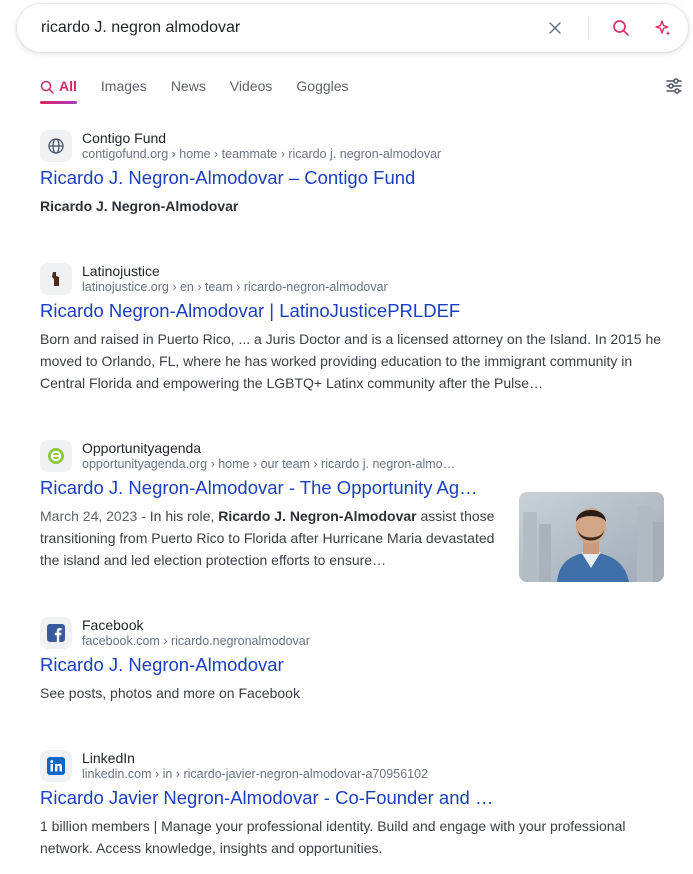 The height and width of the screenshot is (874, 693). What do you see at coordinates (117, 774) in the screenshot?
I see `url-domain: linkedin.com` at bounding box center [117, 774].